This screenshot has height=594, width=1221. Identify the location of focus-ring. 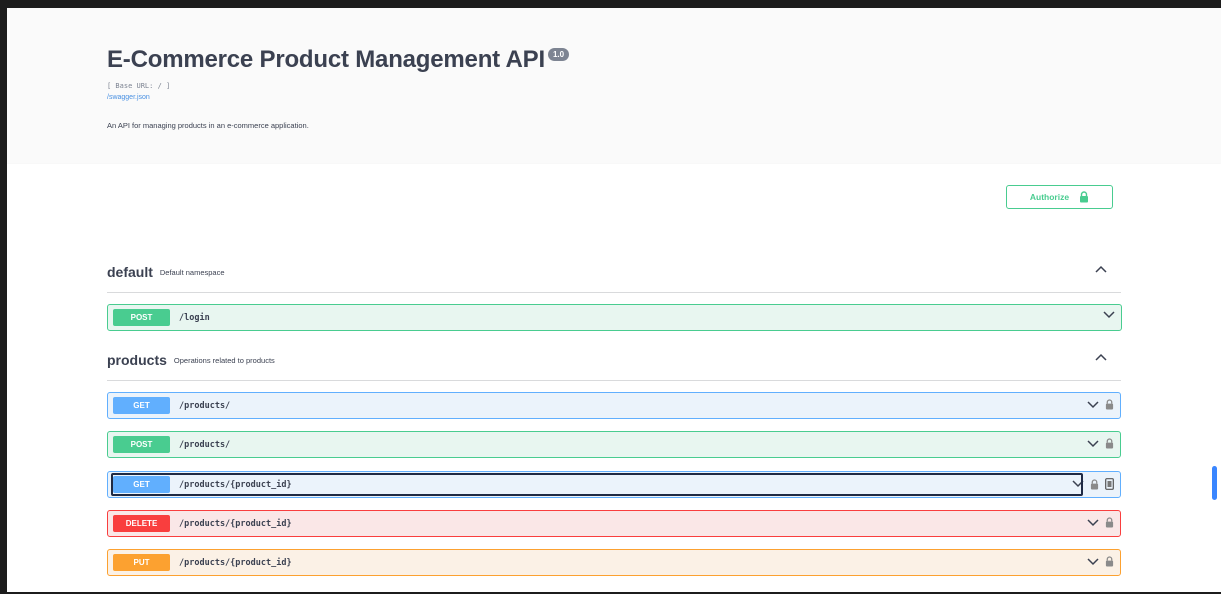
(597, 484).